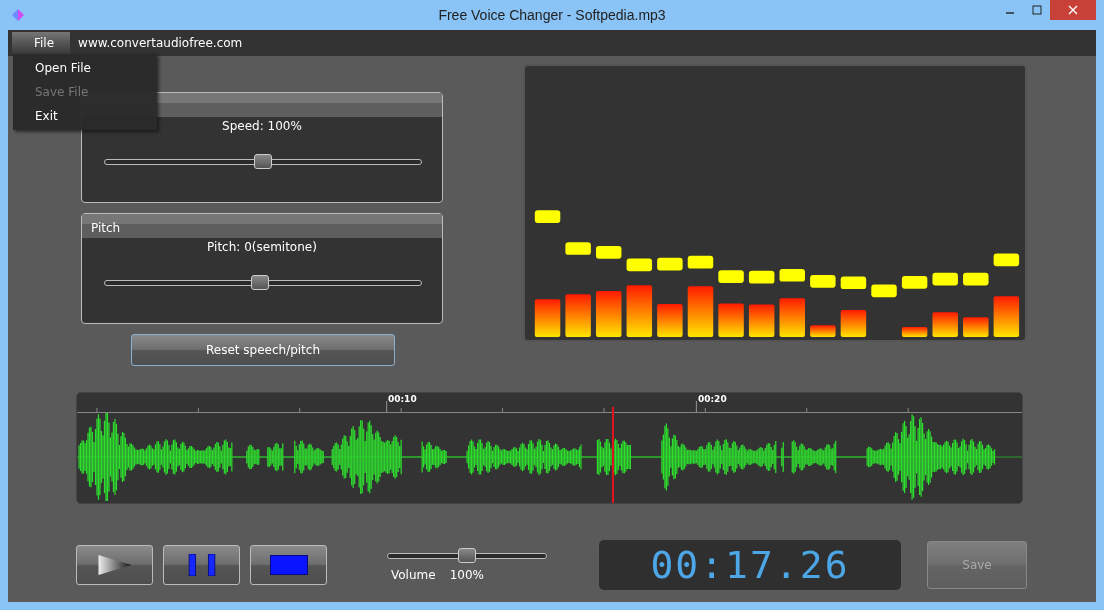 The image size is (1104, 610). Describe the element at coordinates (262, 126) in the screenshot. I see `speed-reading: Speed: 100%` at that location.